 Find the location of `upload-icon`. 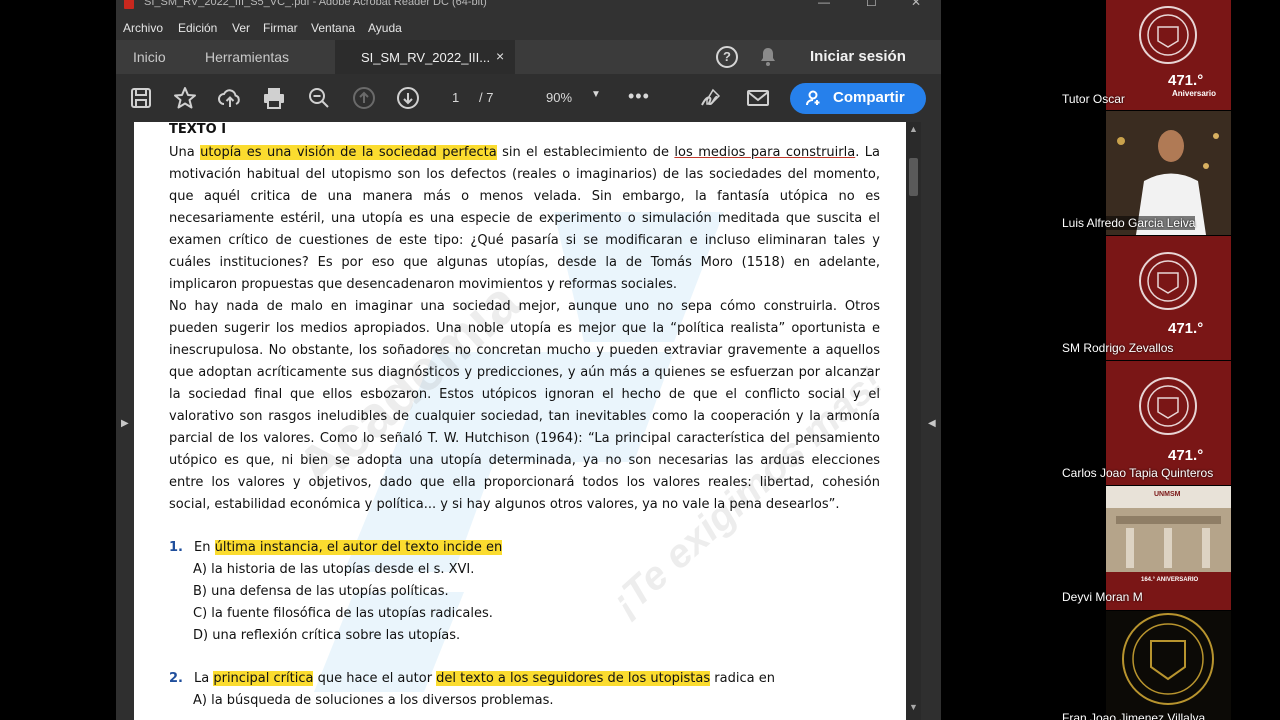

upload-icon is located at coordinates (230, 98).